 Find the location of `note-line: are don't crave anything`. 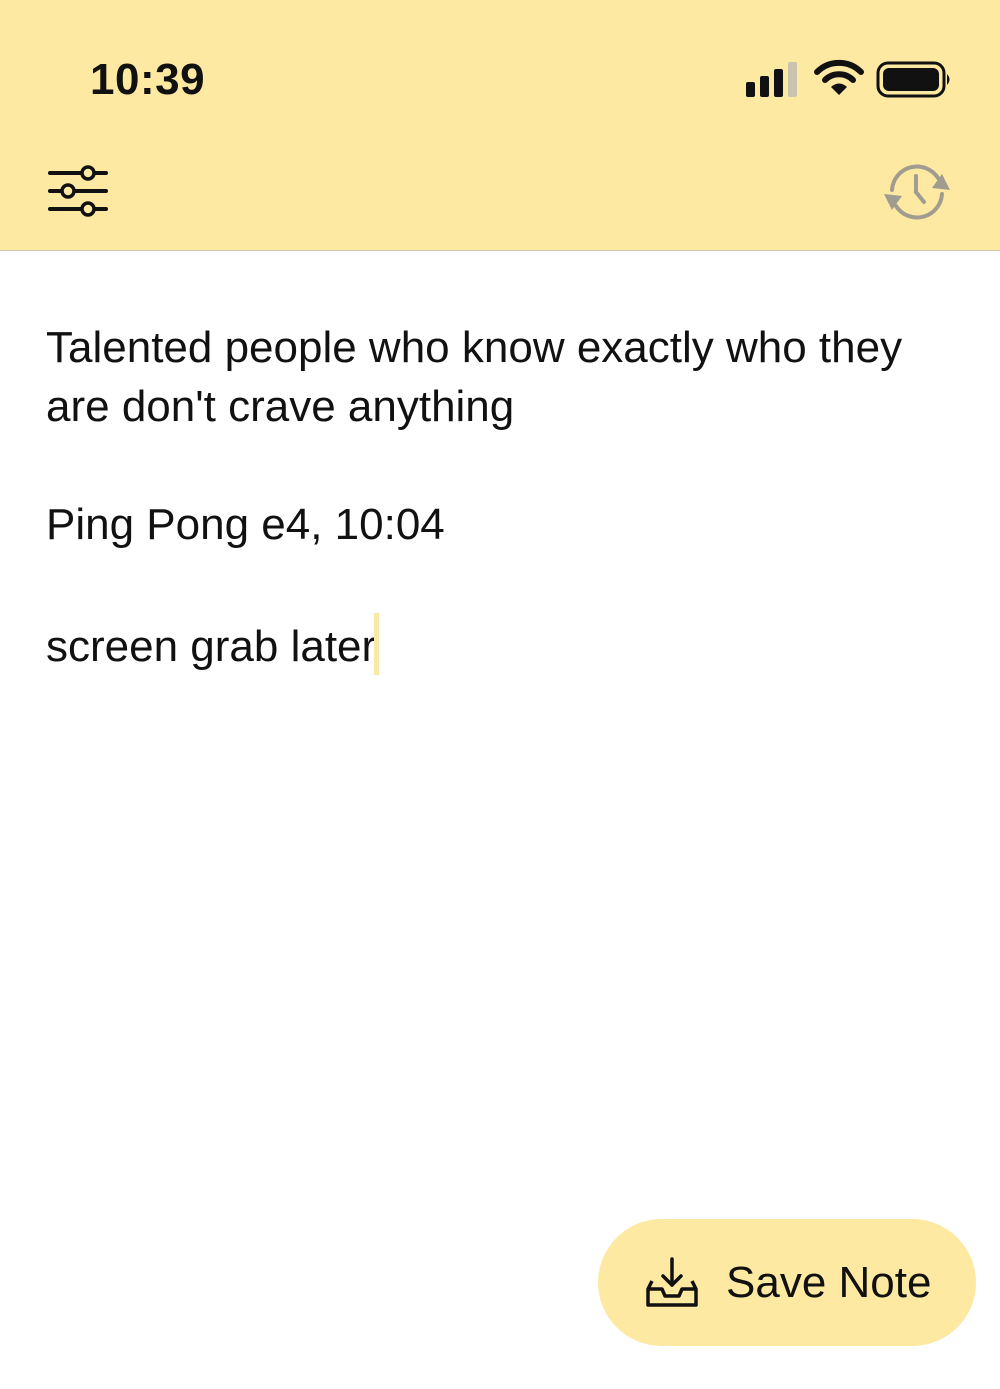

note-line: are don't crave anything is located at coordinates (280, 406).